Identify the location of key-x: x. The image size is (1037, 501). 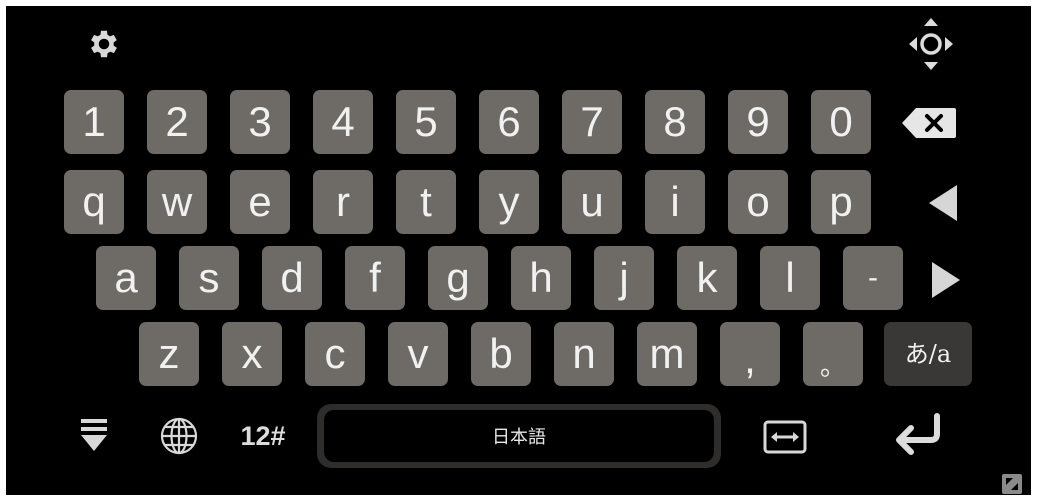
(252, 354).